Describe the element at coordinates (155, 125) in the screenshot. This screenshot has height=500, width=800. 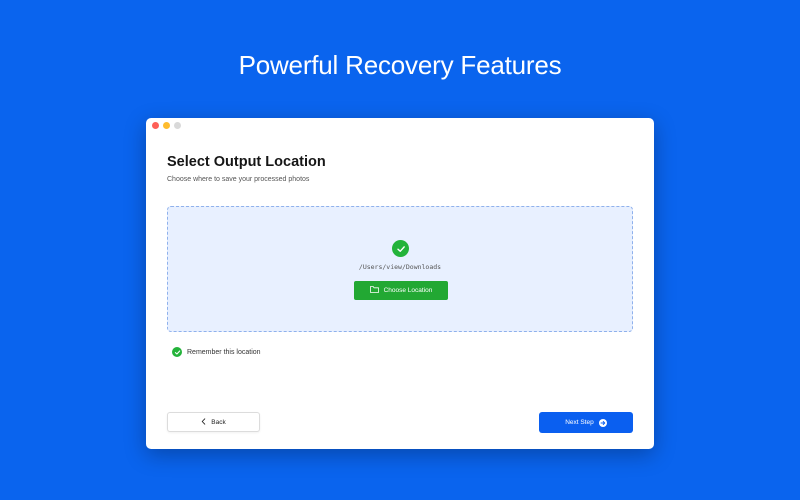
I see `close-window-button` at that location.